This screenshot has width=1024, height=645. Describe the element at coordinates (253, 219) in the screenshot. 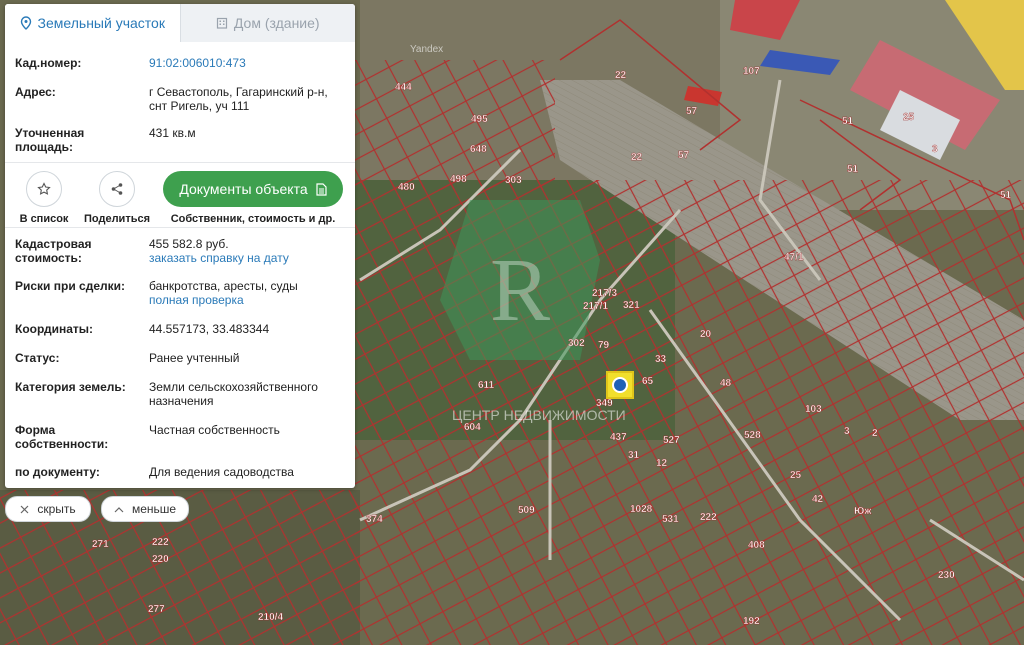

I see `documents-subtitle: Собственник, стоимость и др.` at that location.